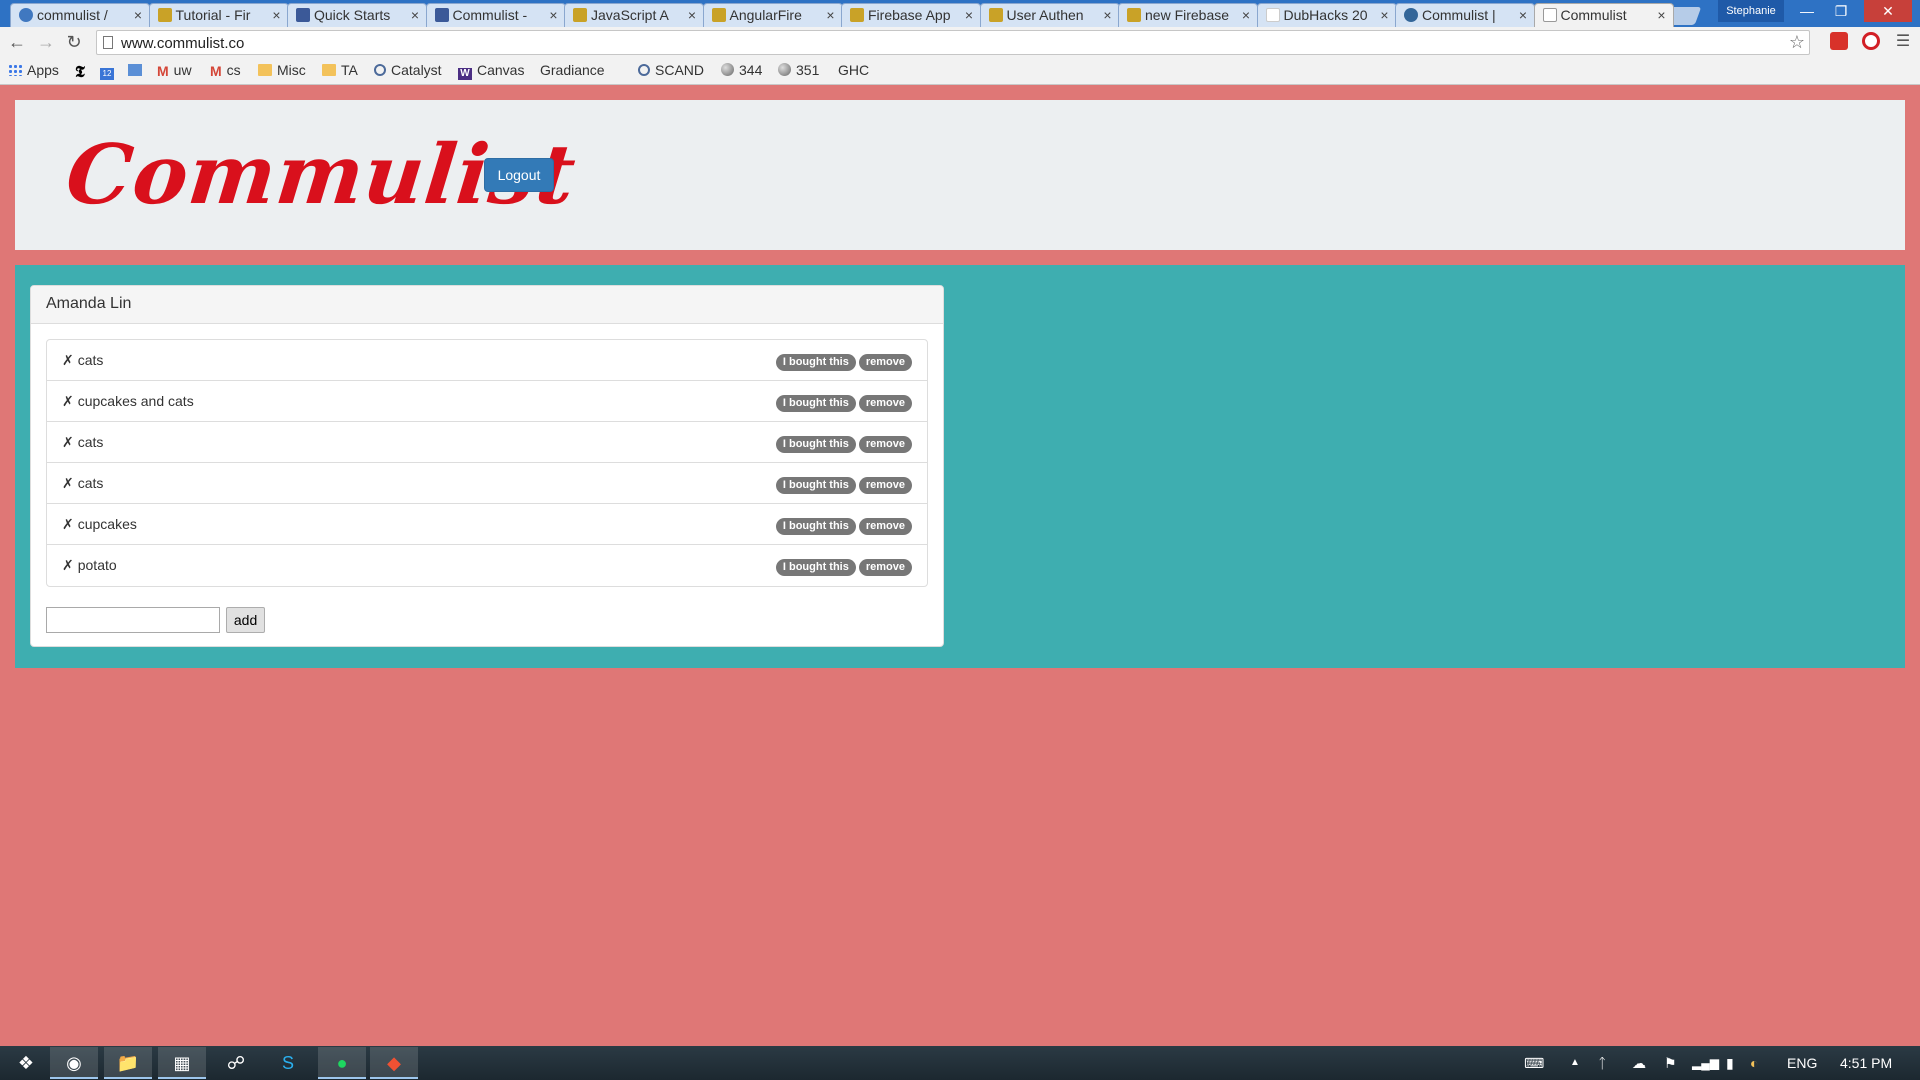 This screenshot has height=1080, width=1920. Describe the element at coordinates (519, 175) in the screenshot. I see `logout-button: Logout` at that location.